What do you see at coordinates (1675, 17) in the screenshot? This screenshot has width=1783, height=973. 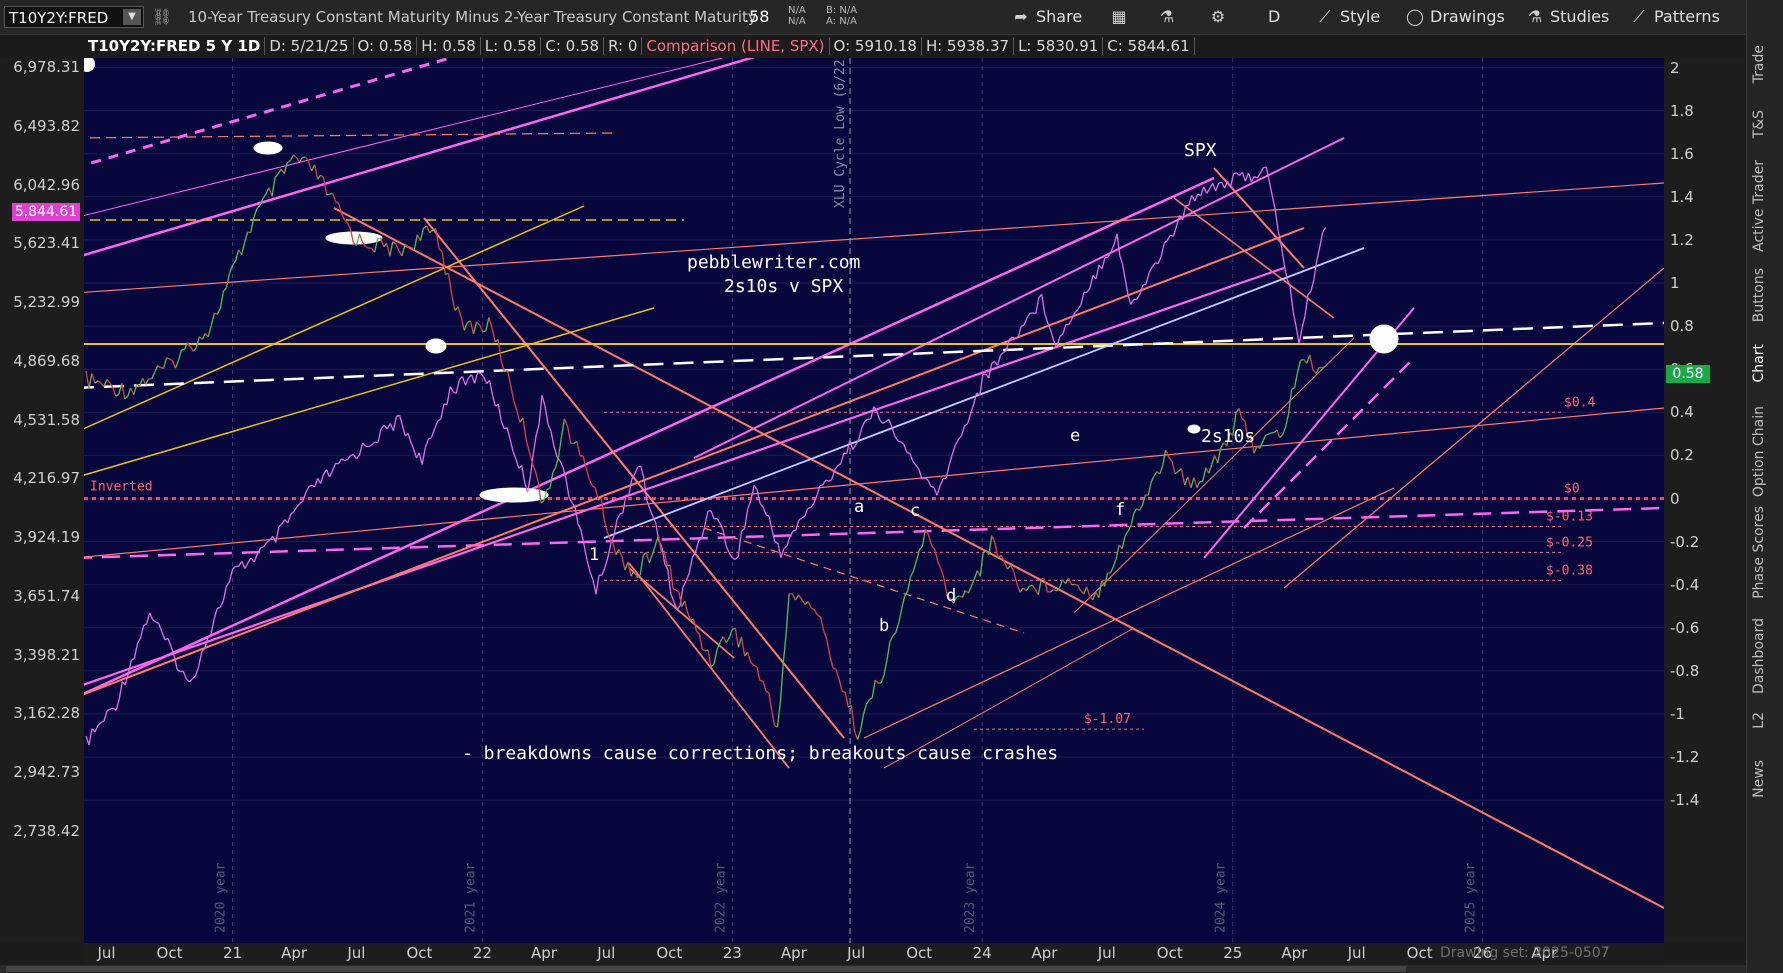 I see `patterns-button: ⟋ Patterns` at bounding box center [1675, 17].